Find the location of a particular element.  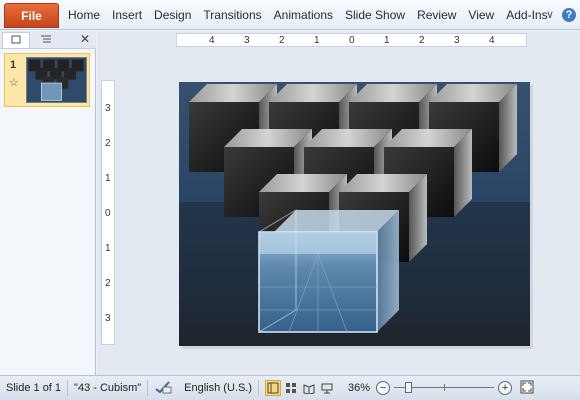

slides-tab-icon is located at coordinates (16, 39).